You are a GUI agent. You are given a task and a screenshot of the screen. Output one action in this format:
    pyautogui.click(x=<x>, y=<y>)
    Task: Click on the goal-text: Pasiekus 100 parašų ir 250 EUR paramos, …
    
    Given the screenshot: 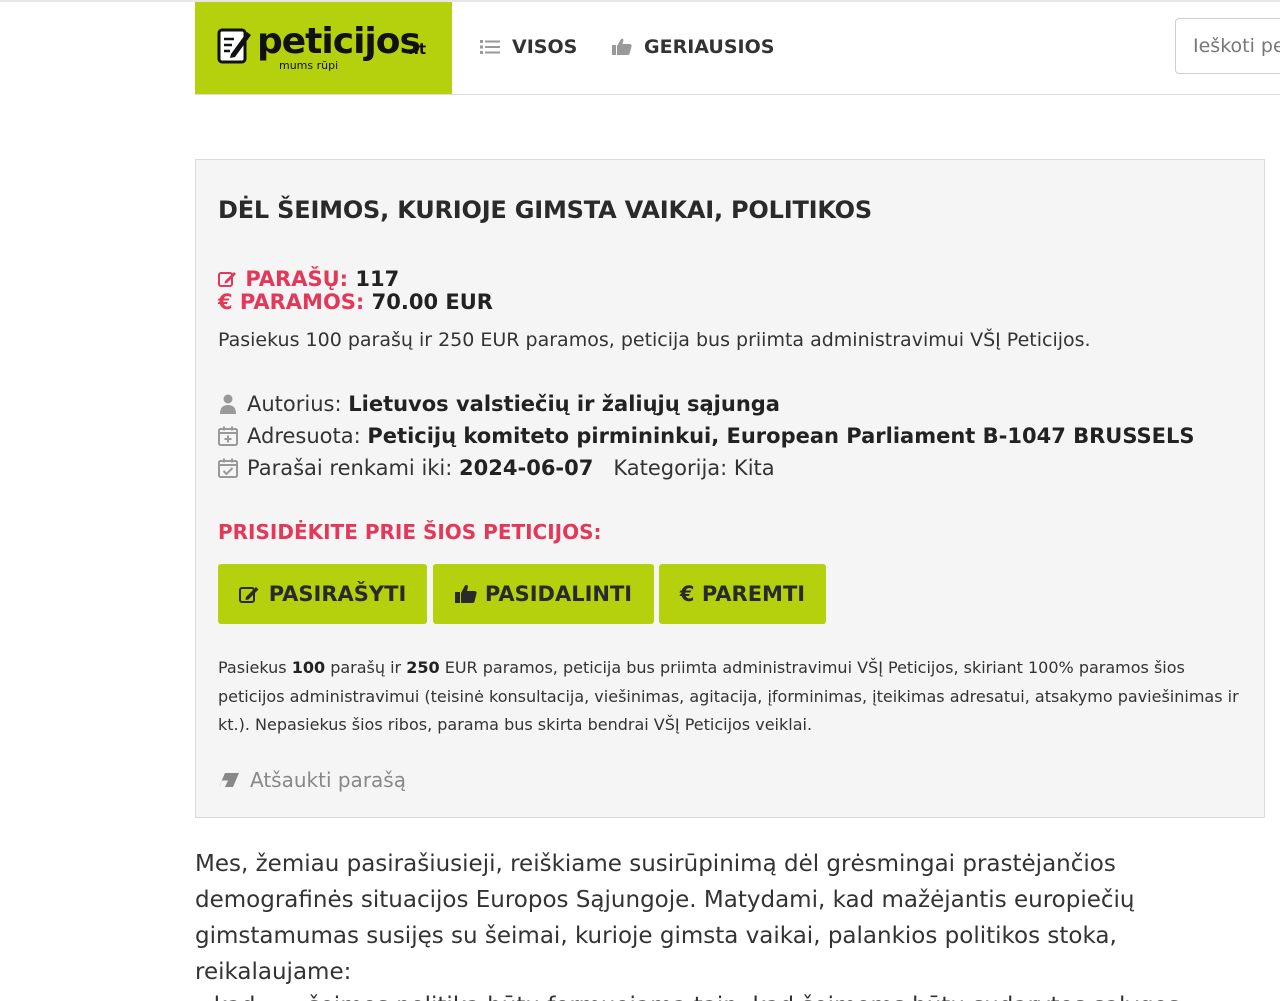 What is the action you would take?
    pyautogui.click(x=654, y=340)
    